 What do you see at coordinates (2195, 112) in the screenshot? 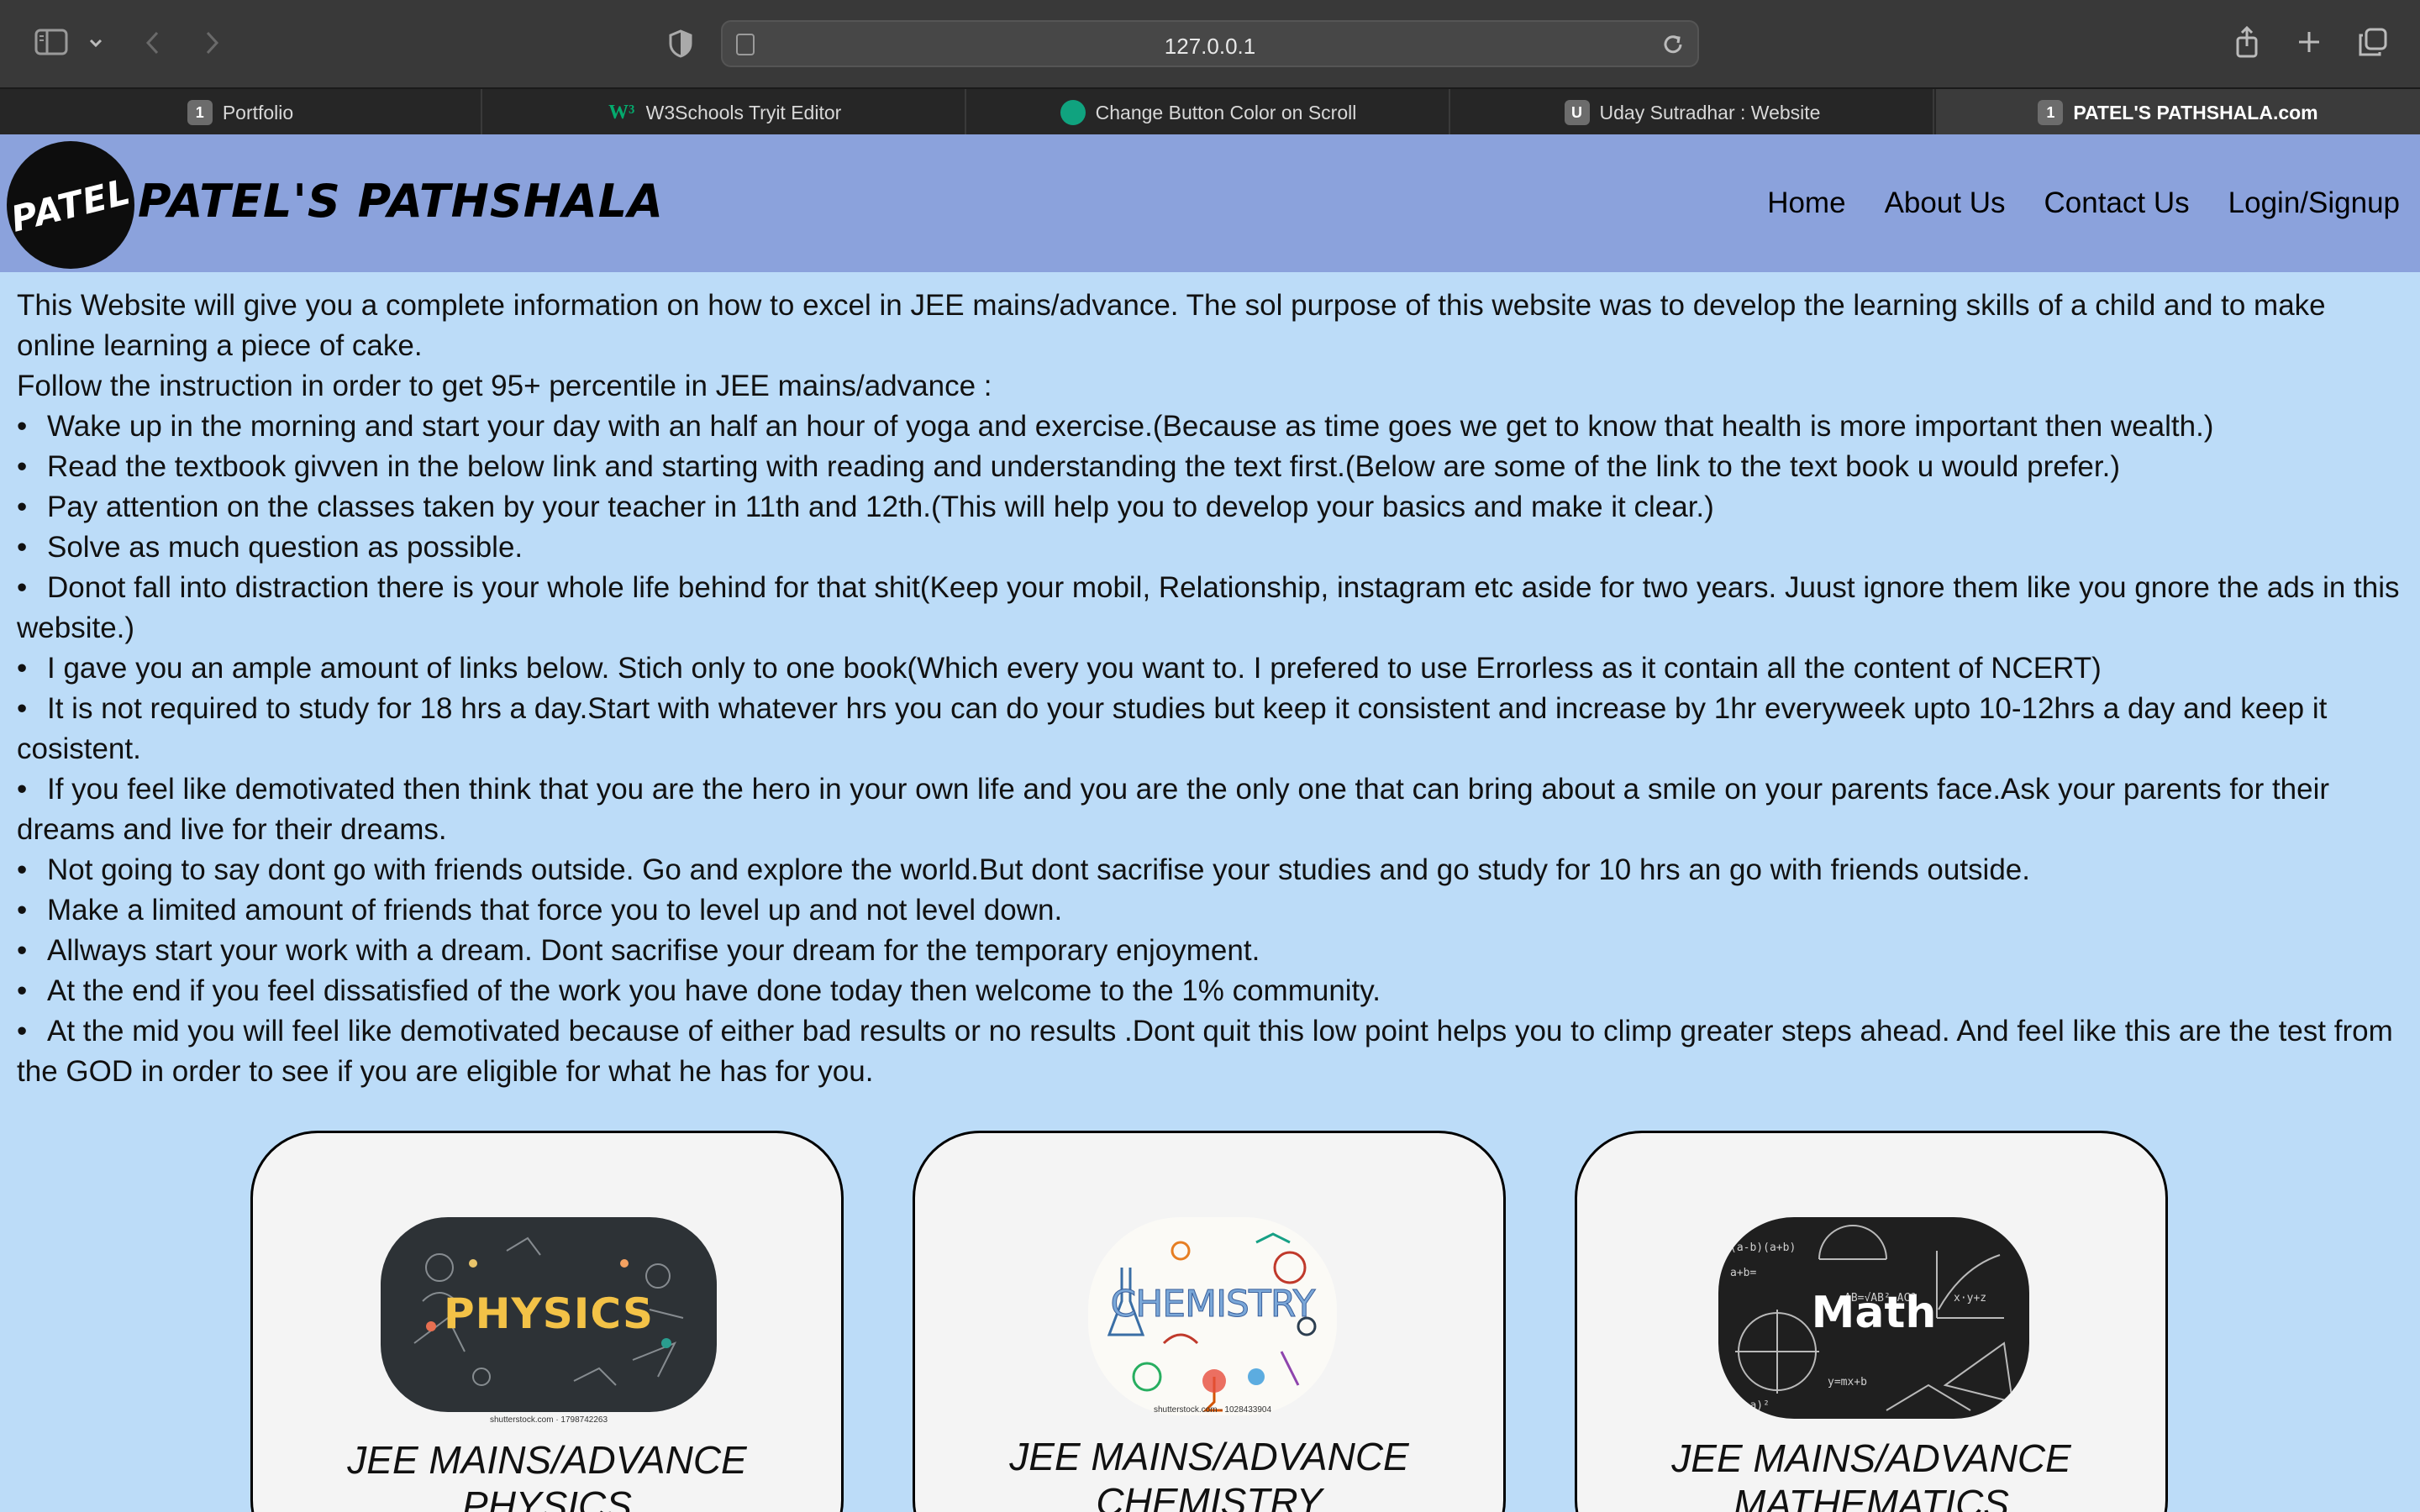
I see `tab-label: PATEL'S PATHSHALA.com` at bounding box center [2195, 112].